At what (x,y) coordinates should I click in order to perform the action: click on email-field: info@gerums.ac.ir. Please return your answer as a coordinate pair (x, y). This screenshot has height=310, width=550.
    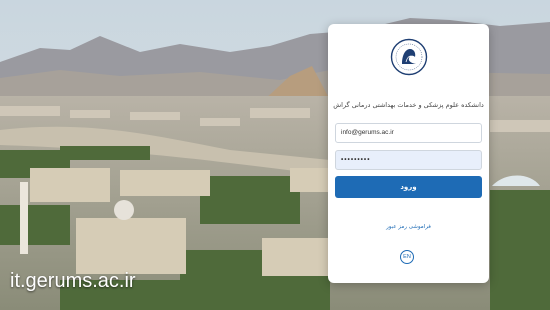
    Looking at the image, I should click on (408, 133).